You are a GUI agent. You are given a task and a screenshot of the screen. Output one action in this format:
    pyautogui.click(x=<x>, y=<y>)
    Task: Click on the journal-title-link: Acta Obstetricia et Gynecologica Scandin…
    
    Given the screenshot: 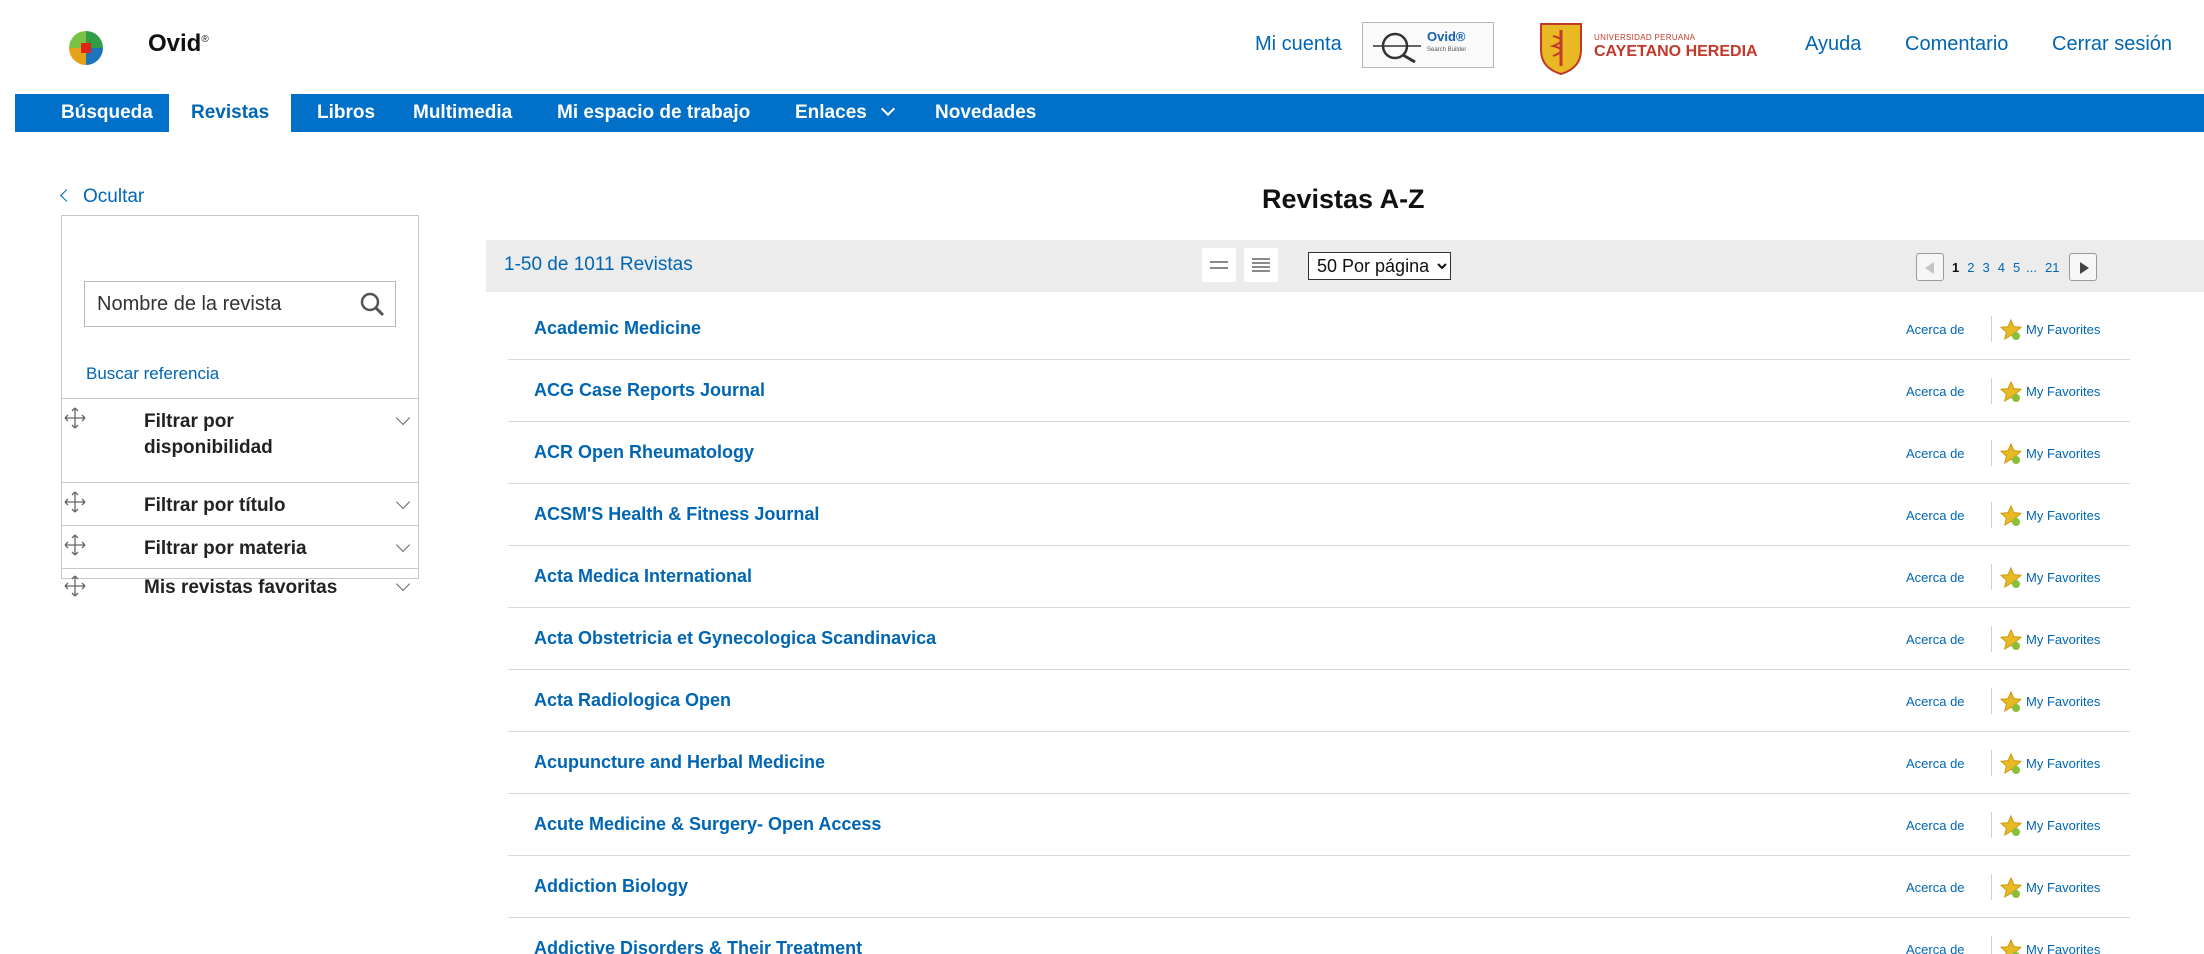 What is the action you would take?
    pyautogui.click(x=735, y=638)
    